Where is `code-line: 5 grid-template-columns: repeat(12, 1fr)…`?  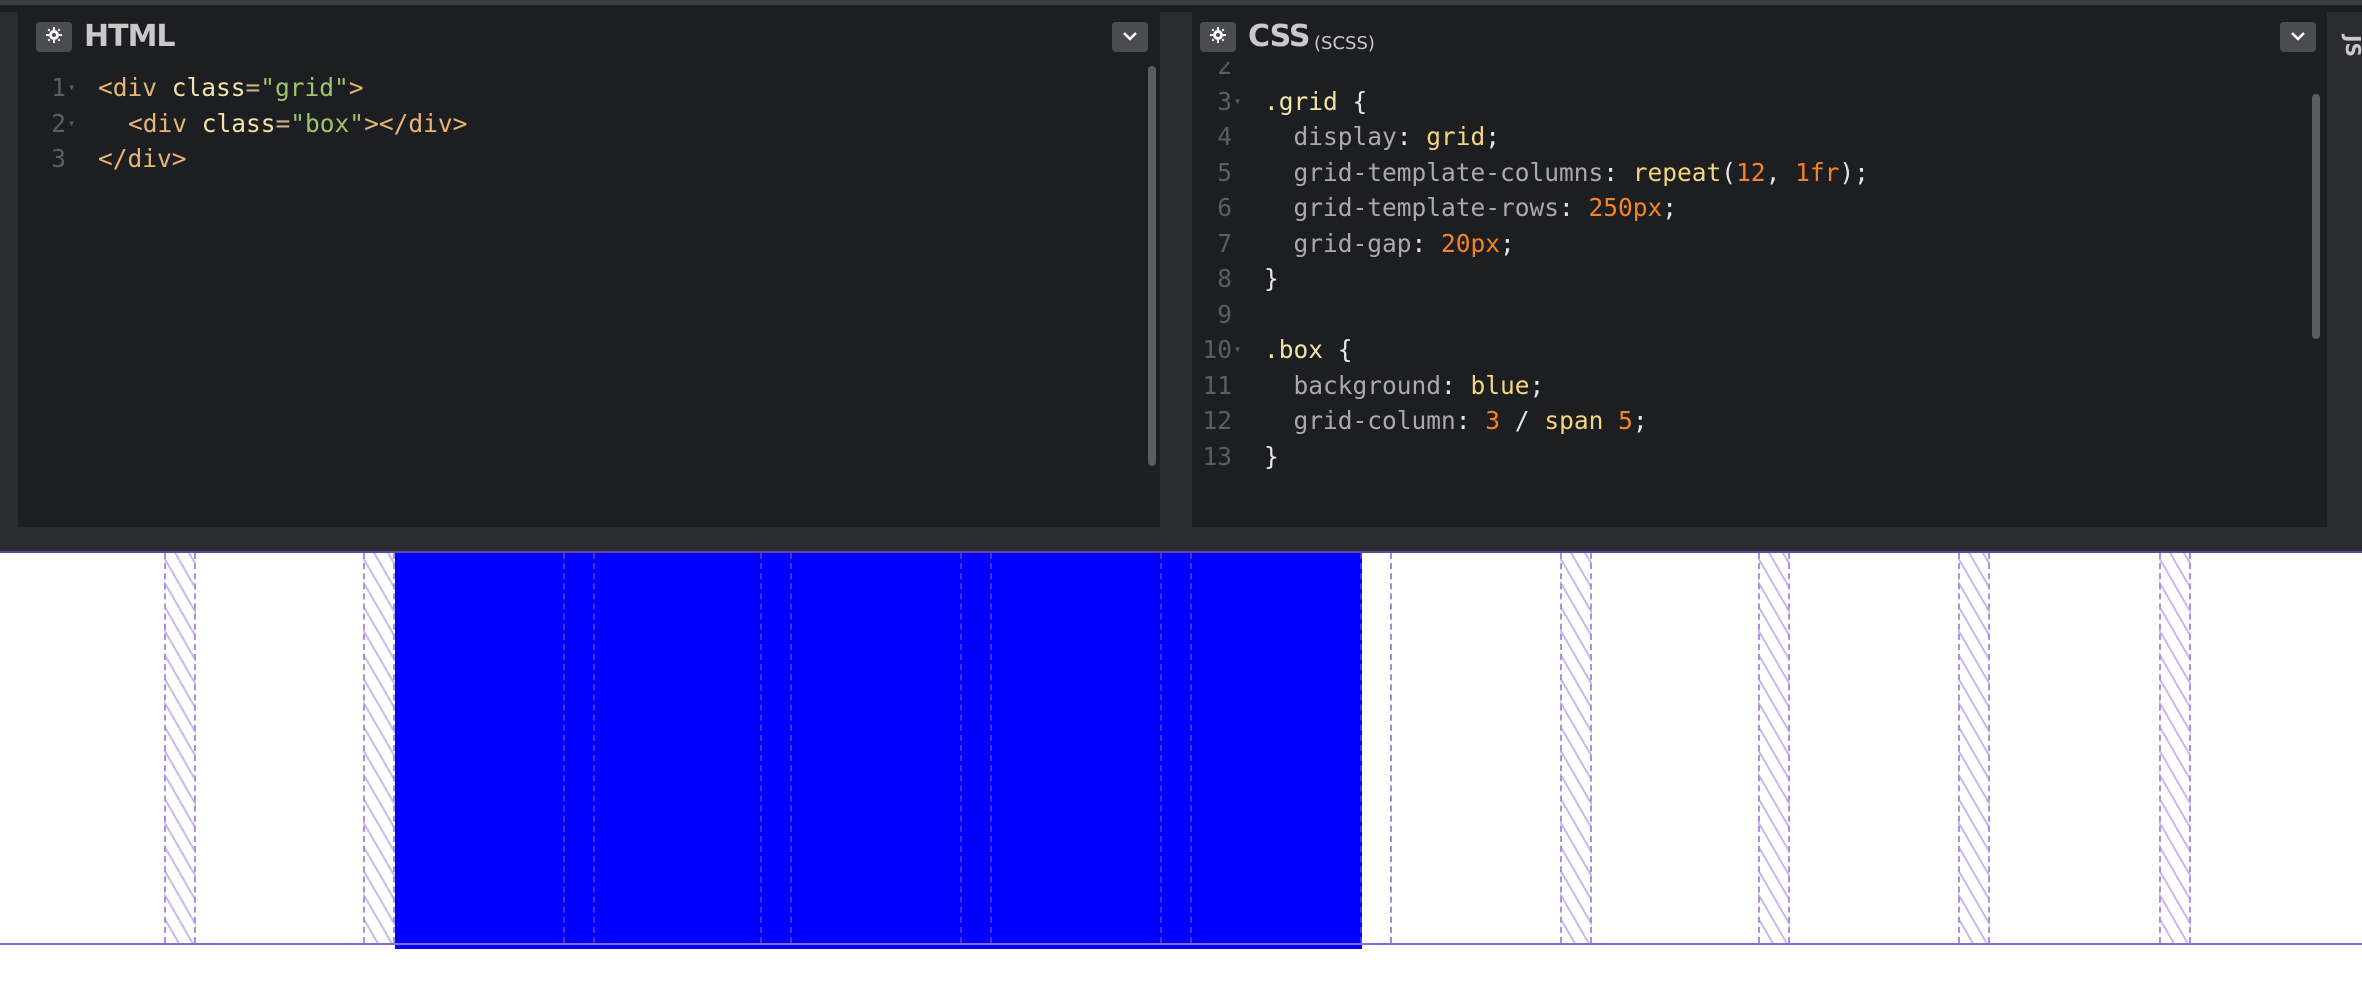
code-line: 5 grid-template-columns: repeat(12, 1fr)… is located at coordinates (1759, 173).